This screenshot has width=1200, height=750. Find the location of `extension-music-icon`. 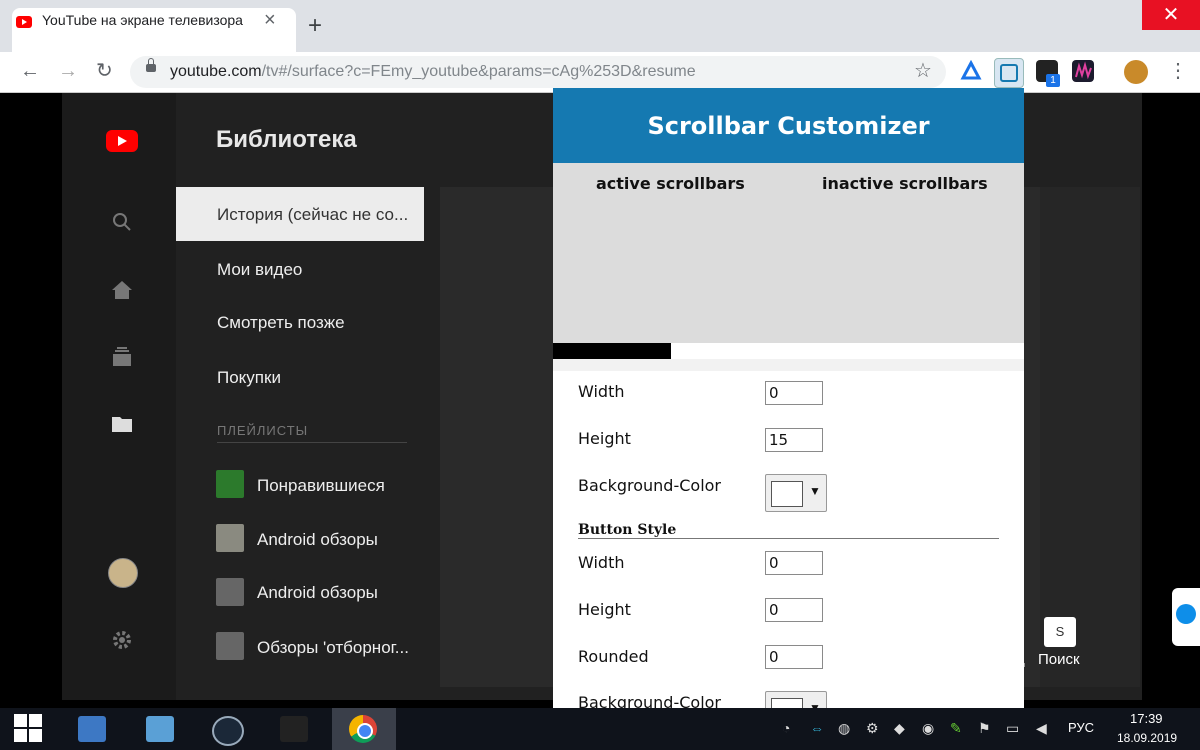

extension-music-icon is located at coordinates (1083, 71).